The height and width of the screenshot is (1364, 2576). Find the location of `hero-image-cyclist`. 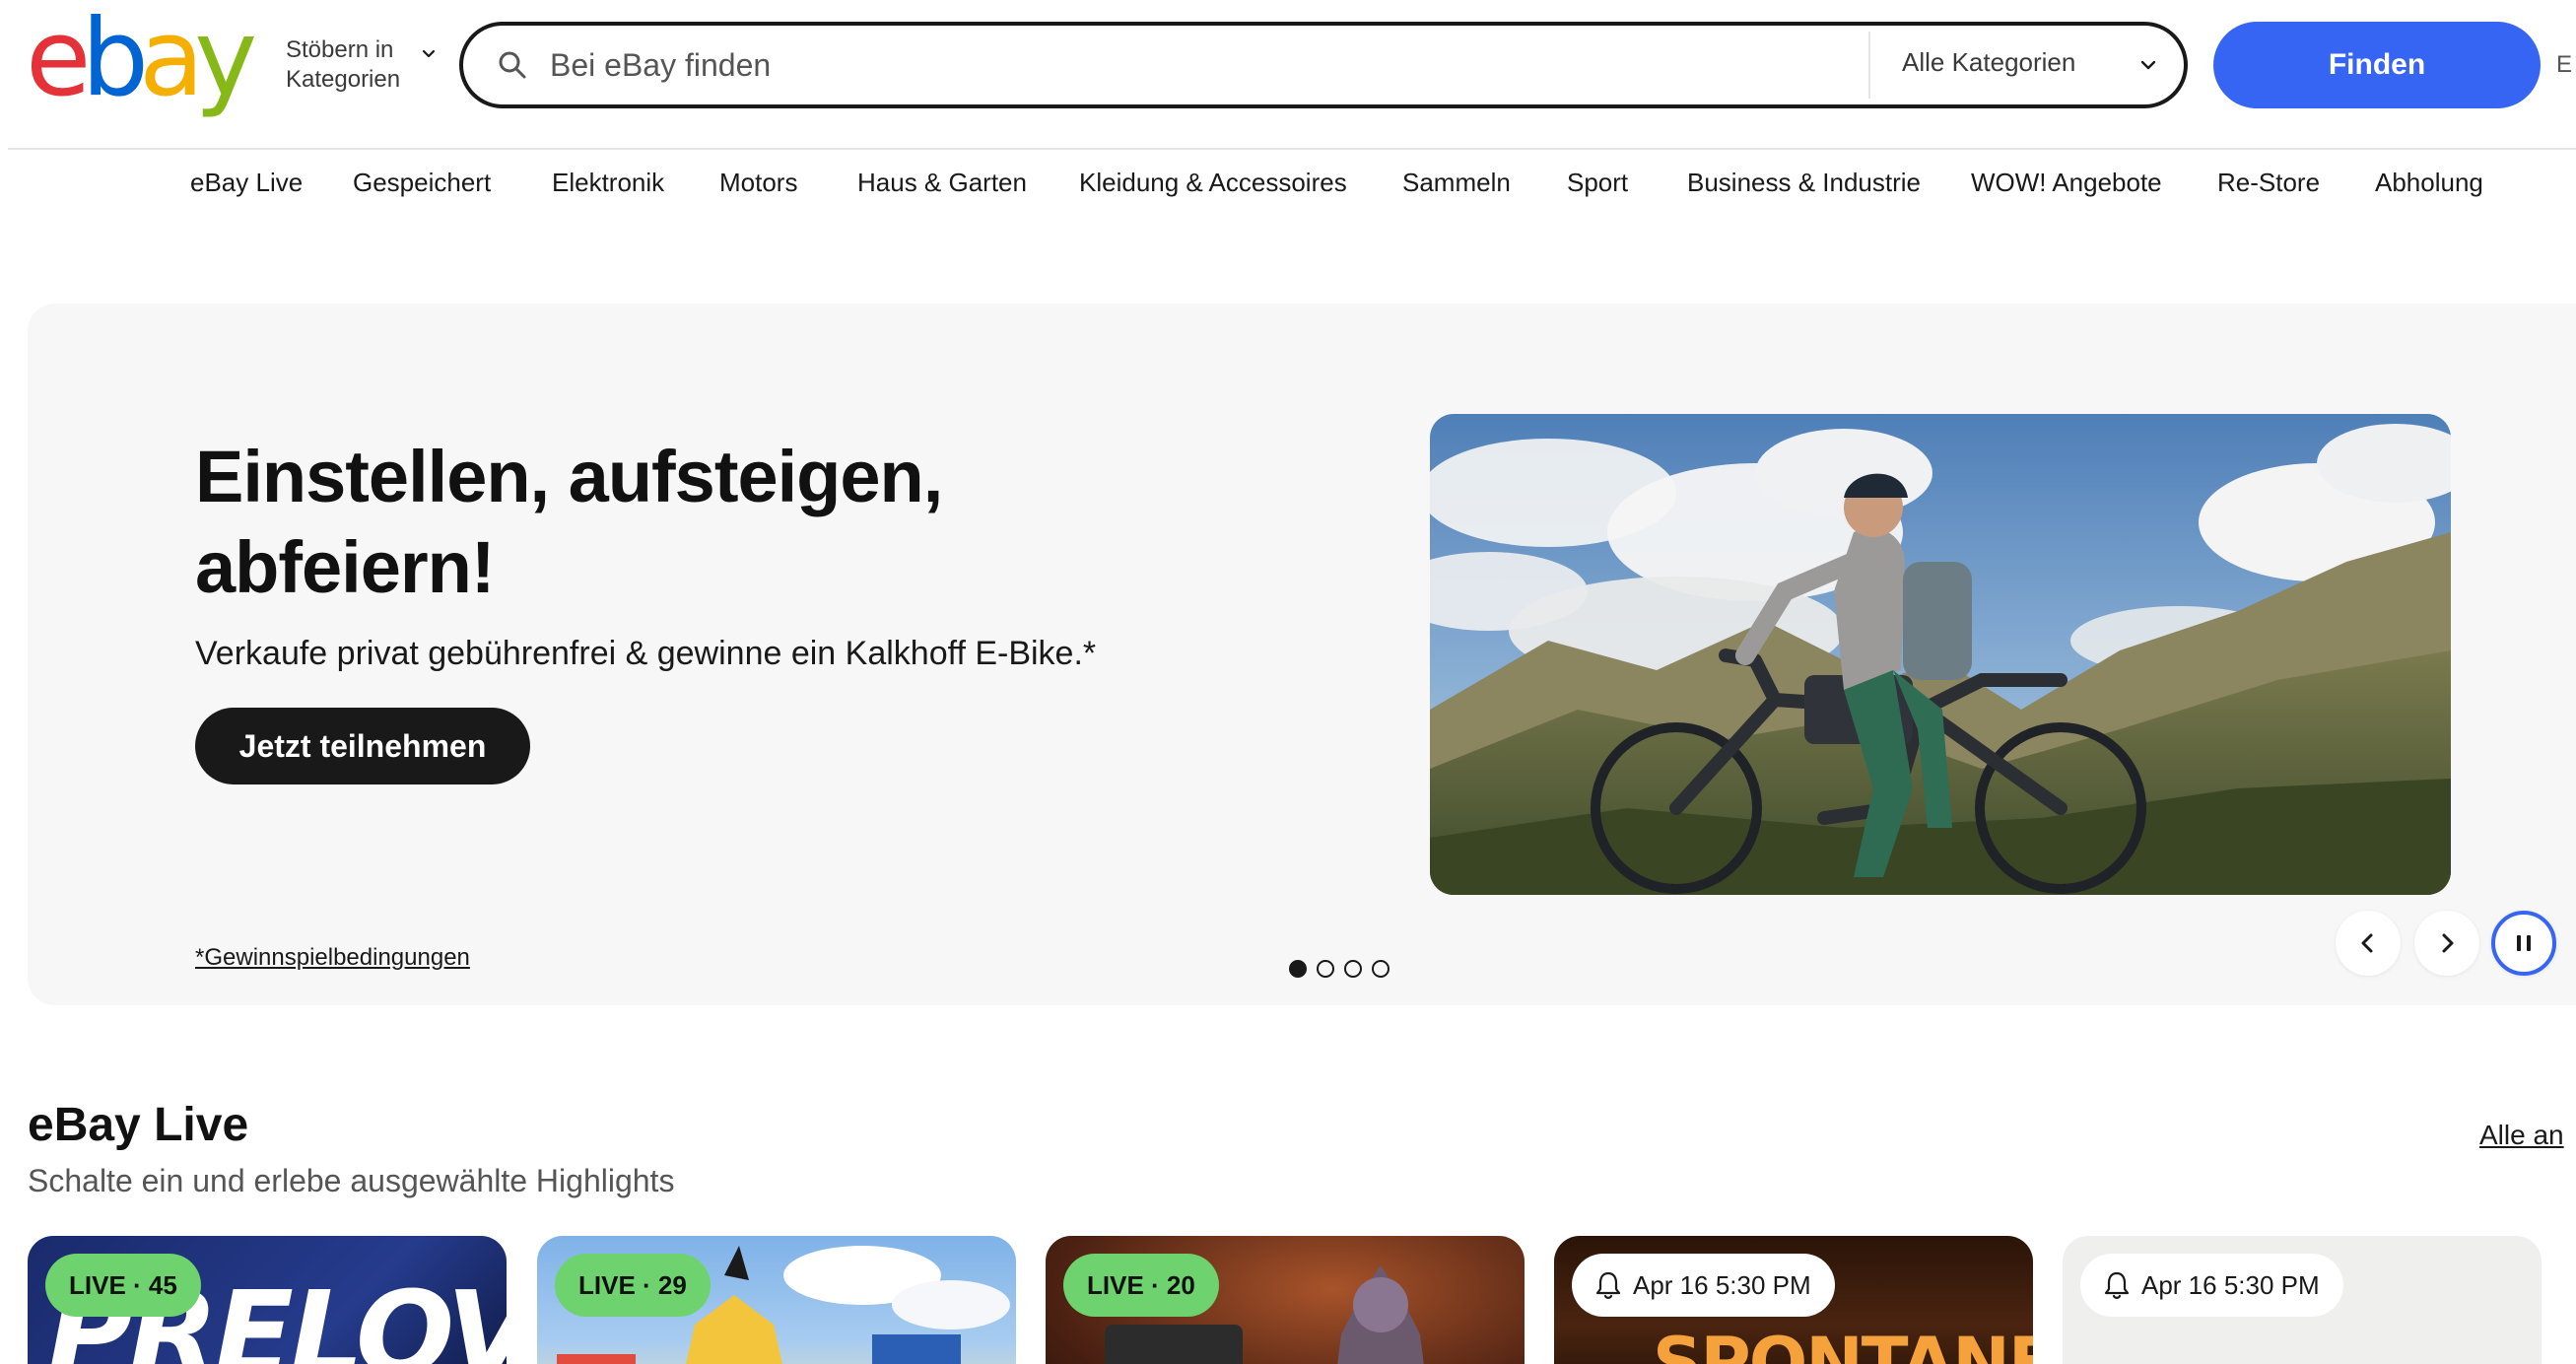

hero-image-cyclist is located at coordinates (1940, 654).